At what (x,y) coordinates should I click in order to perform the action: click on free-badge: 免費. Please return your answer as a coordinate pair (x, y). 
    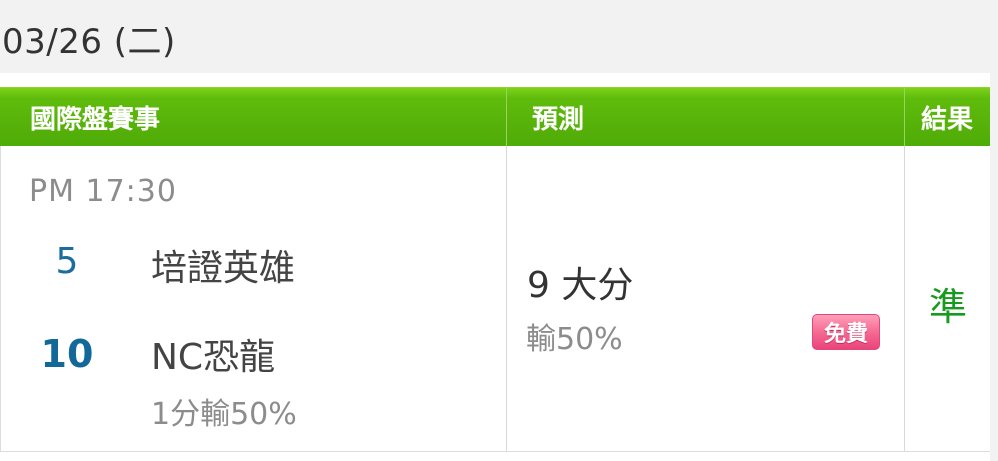
    Looking at the image, I should click on (846, 332).